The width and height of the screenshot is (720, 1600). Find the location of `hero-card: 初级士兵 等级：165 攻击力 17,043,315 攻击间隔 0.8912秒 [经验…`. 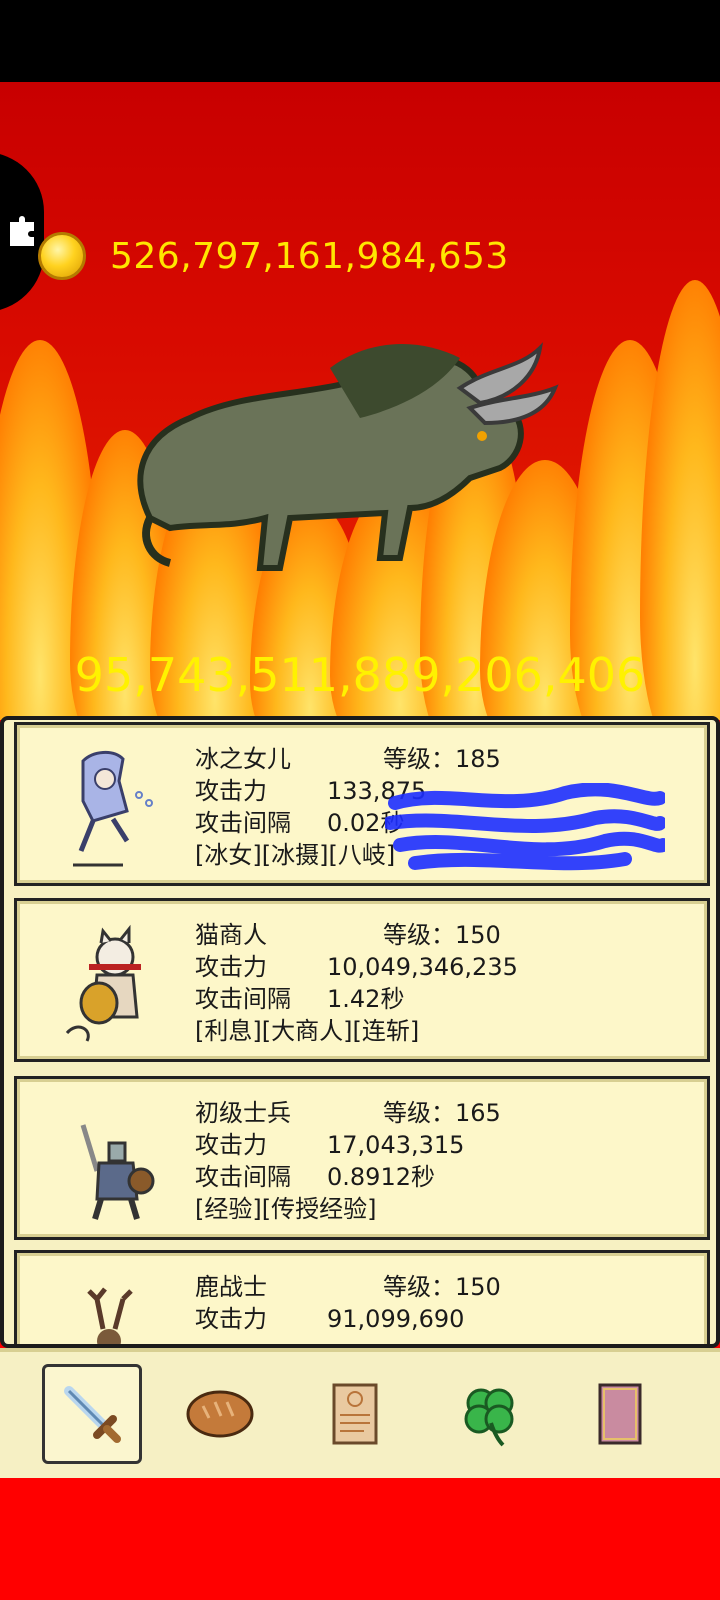

hero-card: 初级士兵 等级：165 攻击力 17,043,315 攻击间隔 0.8912秒 [经验… is located at coordinates (362, 1158).